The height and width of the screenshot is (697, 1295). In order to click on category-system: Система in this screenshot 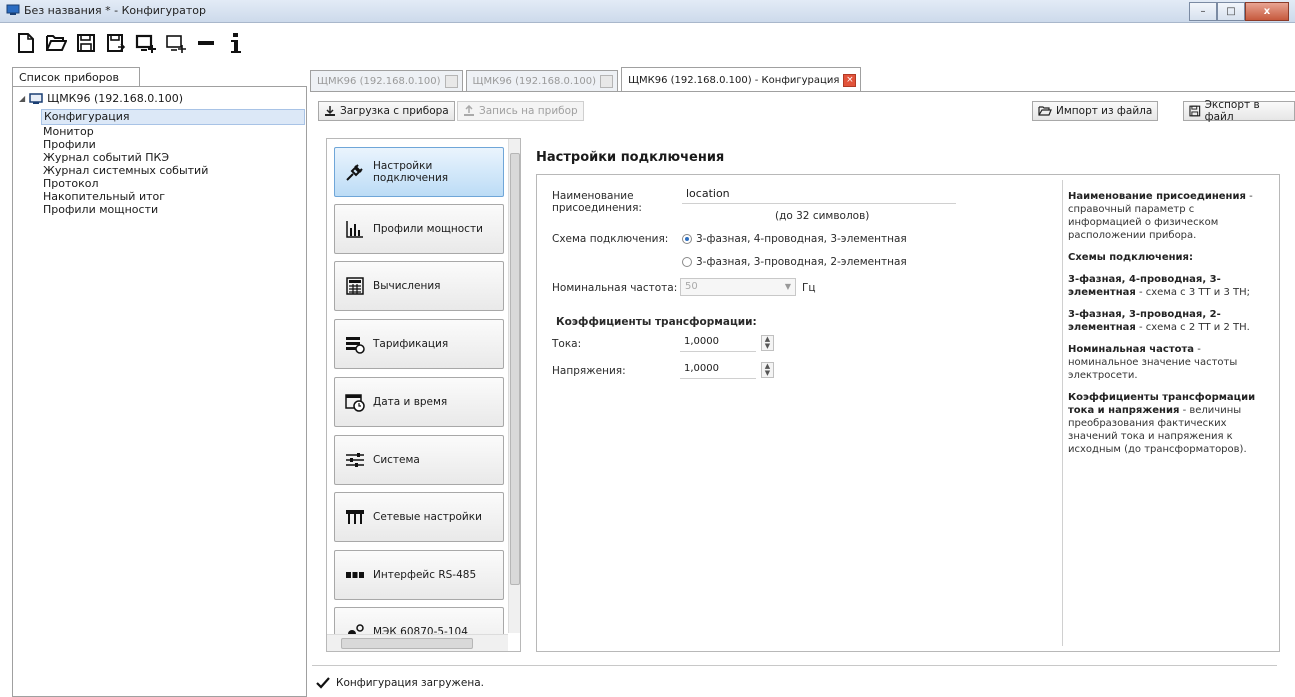, I will do `click(419, 460)`.